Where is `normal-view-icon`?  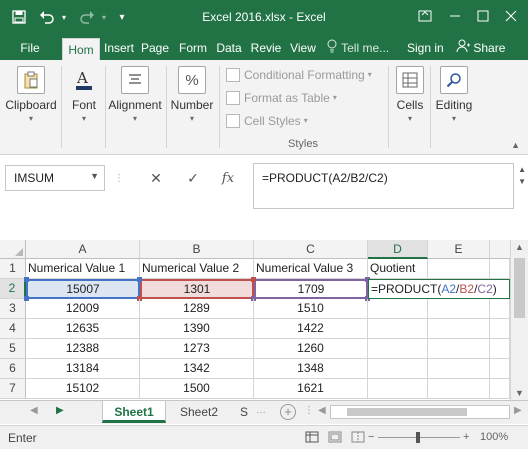 normal-view-icon is located at coordinates (312, 438).